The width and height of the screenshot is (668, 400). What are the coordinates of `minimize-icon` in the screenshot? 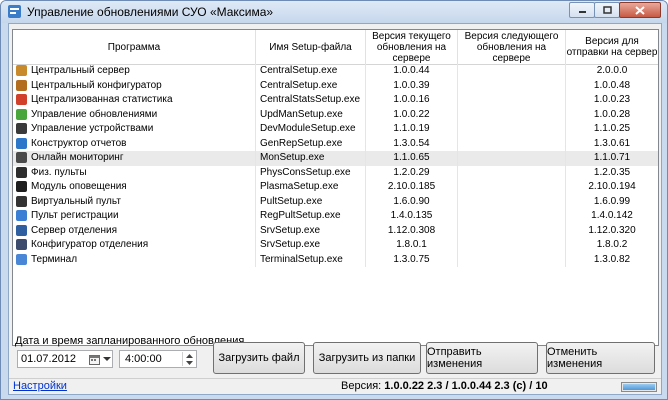 It's located at (582, 12).